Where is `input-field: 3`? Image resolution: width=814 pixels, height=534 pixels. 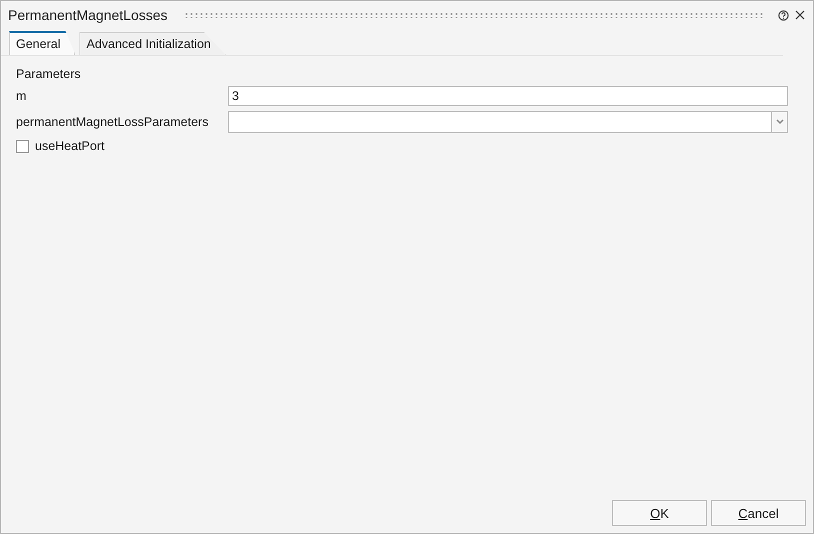 input-field: 3 is located at coordinates (508, 96).